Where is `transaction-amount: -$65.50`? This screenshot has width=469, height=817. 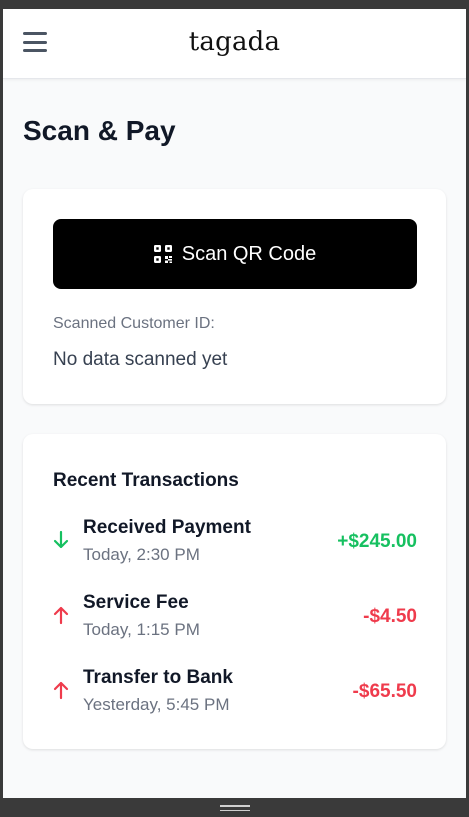
transaction-amount: -$65.50 is located at coordinates (384, 691).